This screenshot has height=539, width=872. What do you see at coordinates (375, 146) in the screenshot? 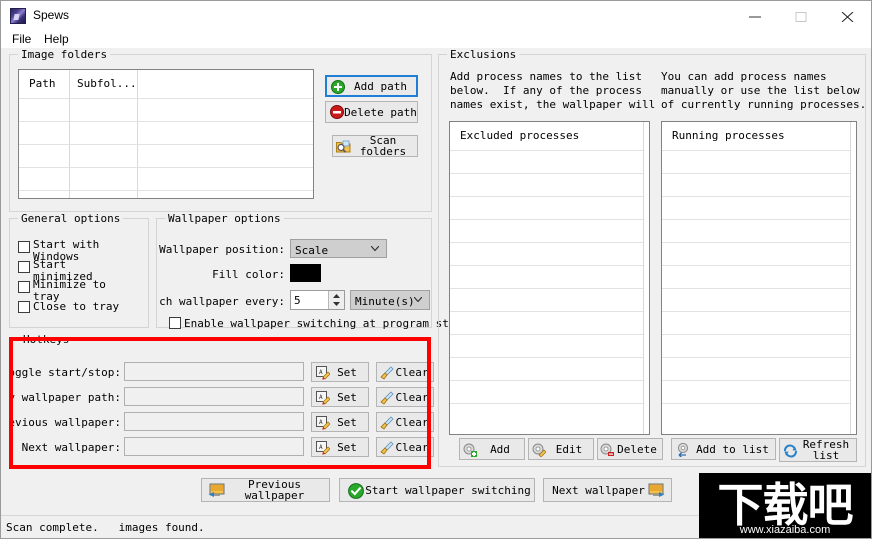
I see `scan-folders-button: Scan folders` at bounding box center [375, 146].